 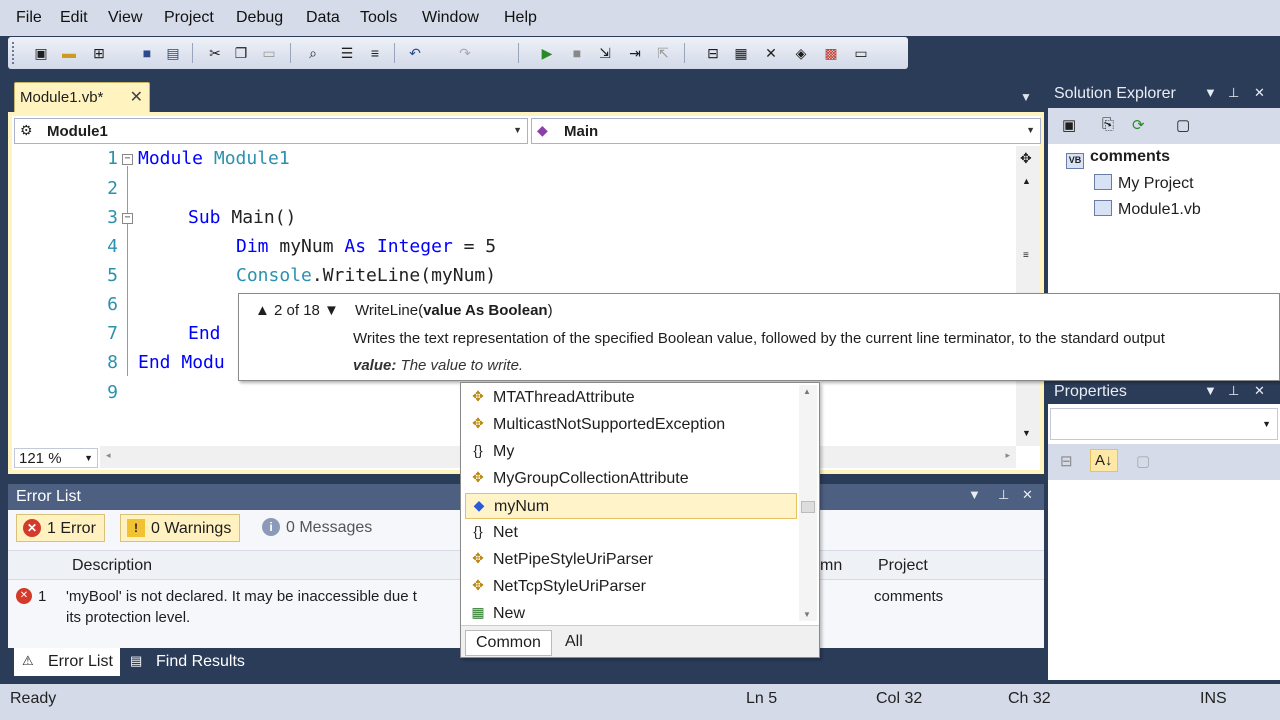 I want to click on column-project: Project, so click(x=903, y=566).